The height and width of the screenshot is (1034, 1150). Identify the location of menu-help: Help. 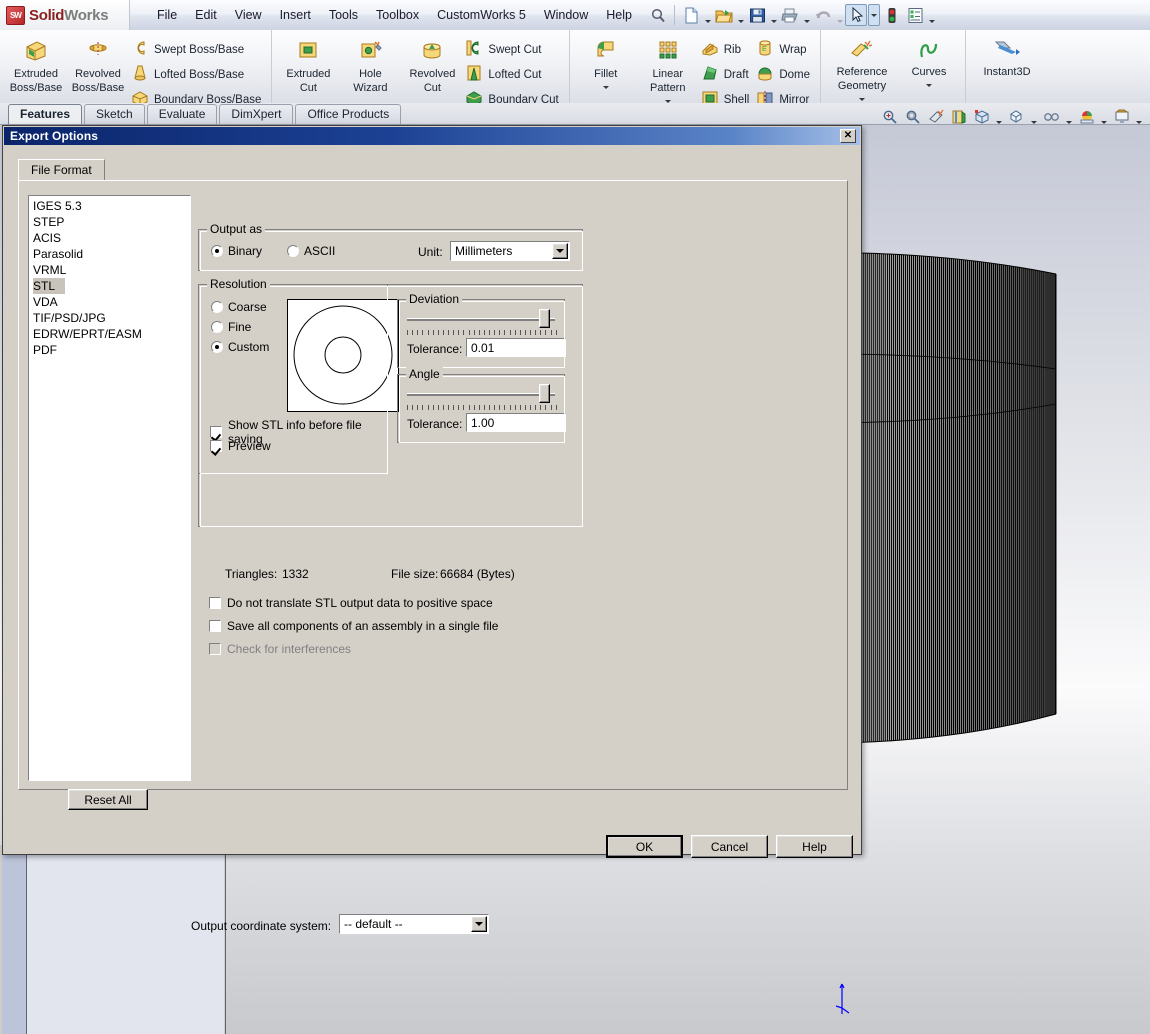
(619, 15).